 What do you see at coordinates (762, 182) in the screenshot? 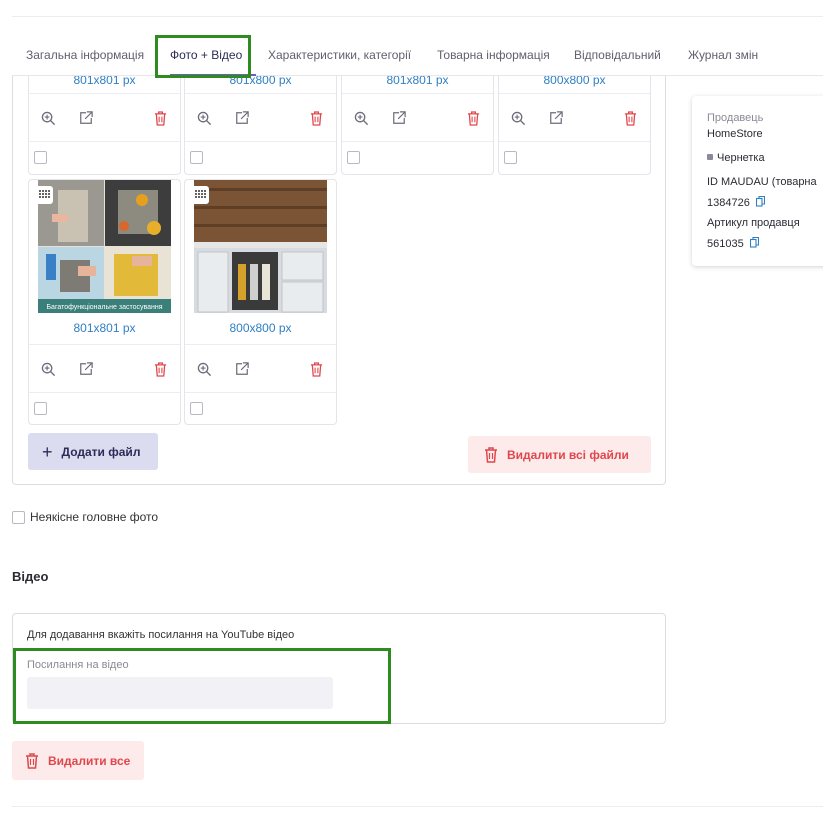
I see `maudau-id-label: ID MAUDAU (товарна` at bounding box center [762, 182].